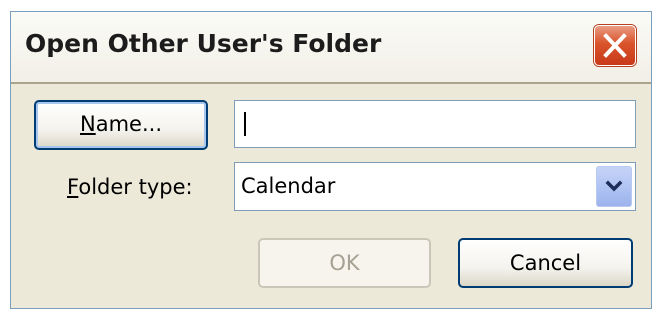 This screenshot has width=652, height=309. I want to click on dialog-title: Open Other User's Folder, so click(203, 43).